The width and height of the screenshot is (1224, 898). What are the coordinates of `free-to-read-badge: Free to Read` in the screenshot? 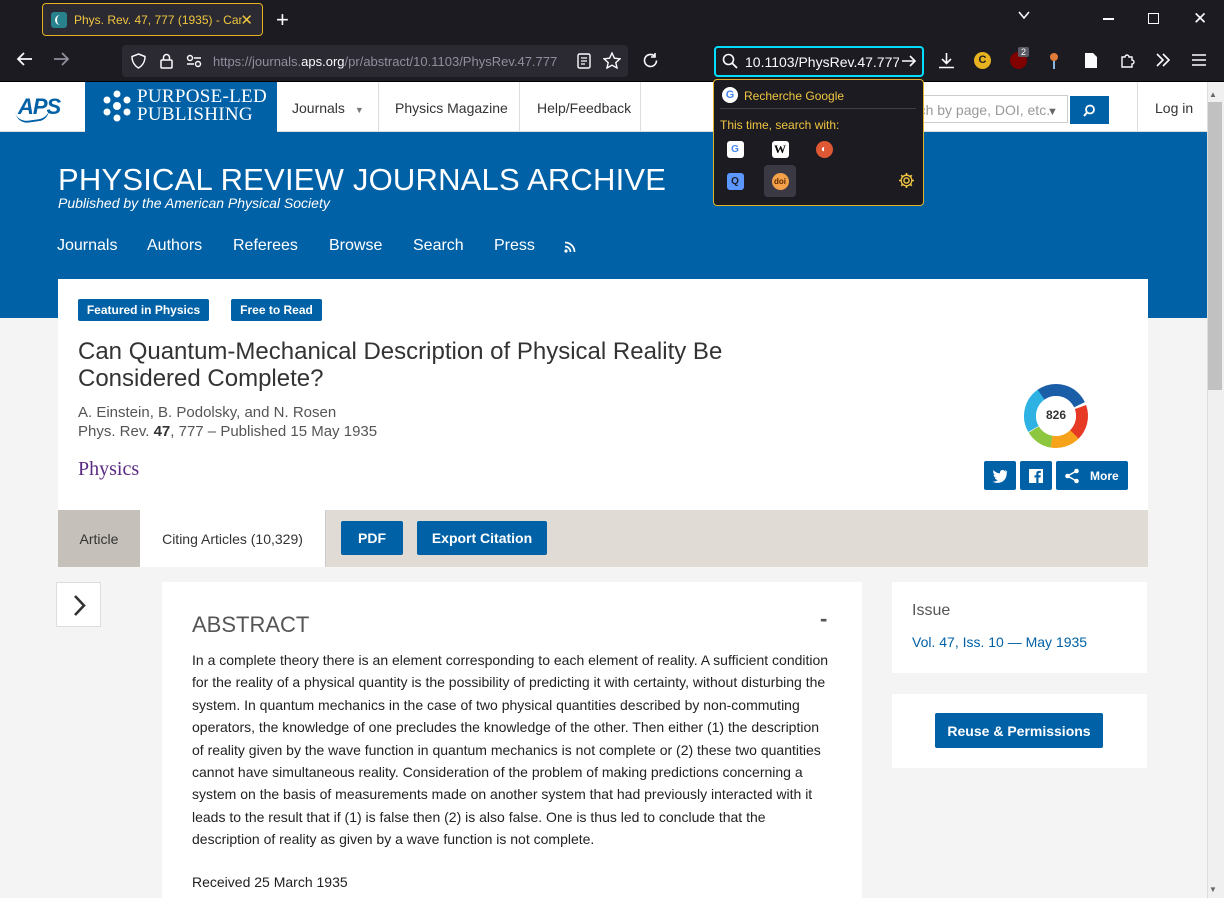 It's located at (276, 310).